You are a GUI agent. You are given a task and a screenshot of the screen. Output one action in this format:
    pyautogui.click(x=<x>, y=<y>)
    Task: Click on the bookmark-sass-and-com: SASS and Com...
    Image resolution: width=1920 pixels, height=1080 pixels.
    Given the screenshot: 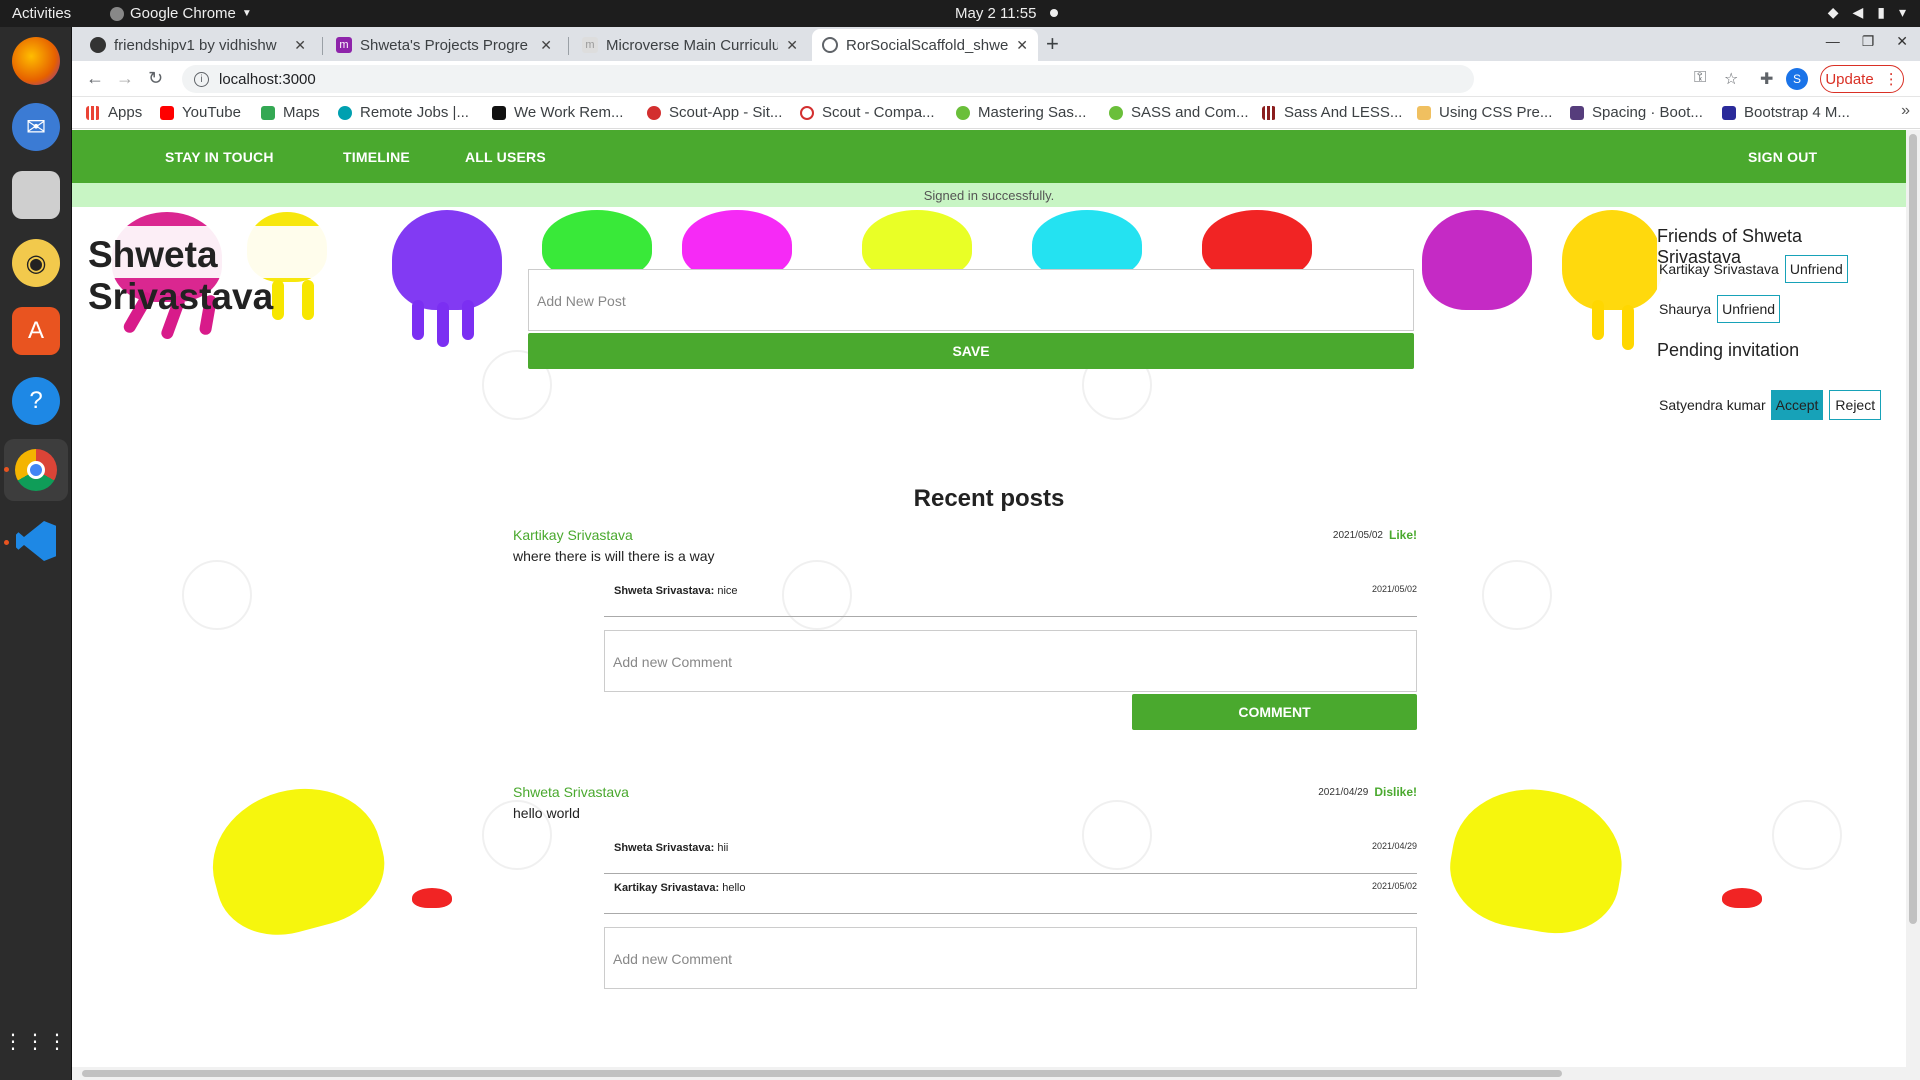 What is the action you would take?
    pyautogui.click(x=1179, y=112)
    